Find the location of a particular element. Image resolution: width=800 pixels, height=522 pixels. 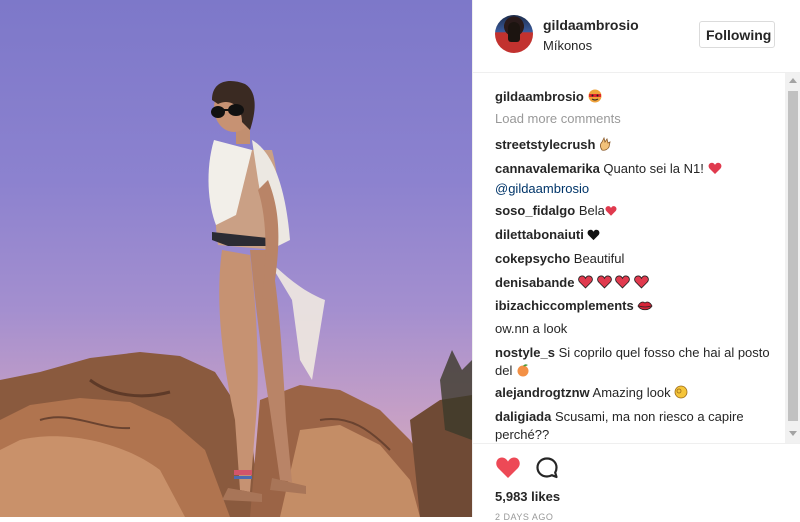

comment-username: cokepsycho is located at coordinates (532, 258).